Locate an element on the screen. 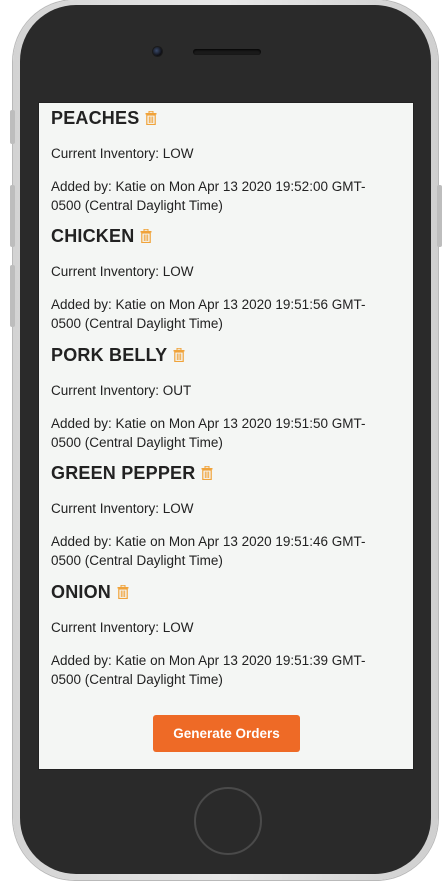 The image size is (448, 885). earpiece-speaker is located at coordinates (227, 52).